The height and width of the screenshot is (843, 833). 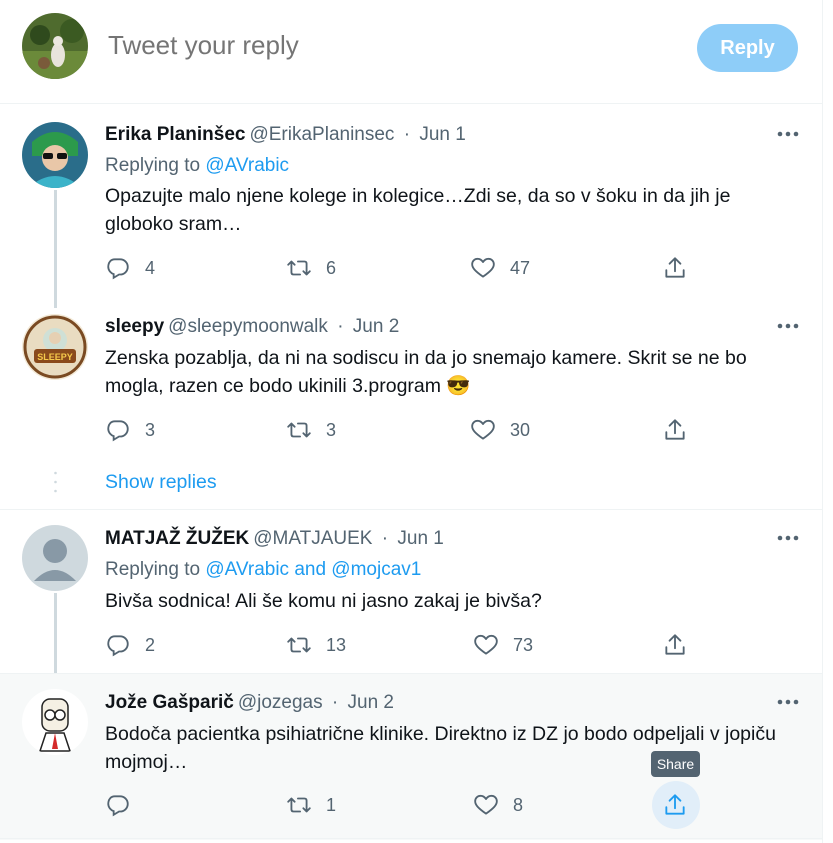 What do you see at coordinates (523, 644) in the screenshot?
I see `like-count: 73` at bounding box center [523, 644].